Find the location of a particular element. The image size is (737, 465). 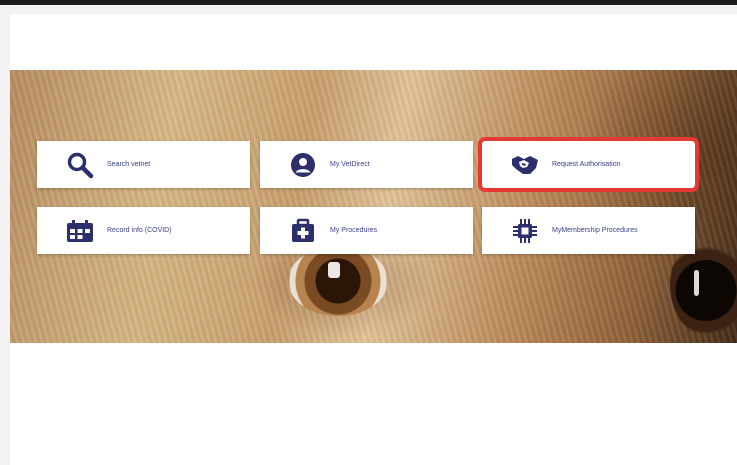

tile-mymembership-procedures: MyMembership Procedures is located at coordinates (588, 230).